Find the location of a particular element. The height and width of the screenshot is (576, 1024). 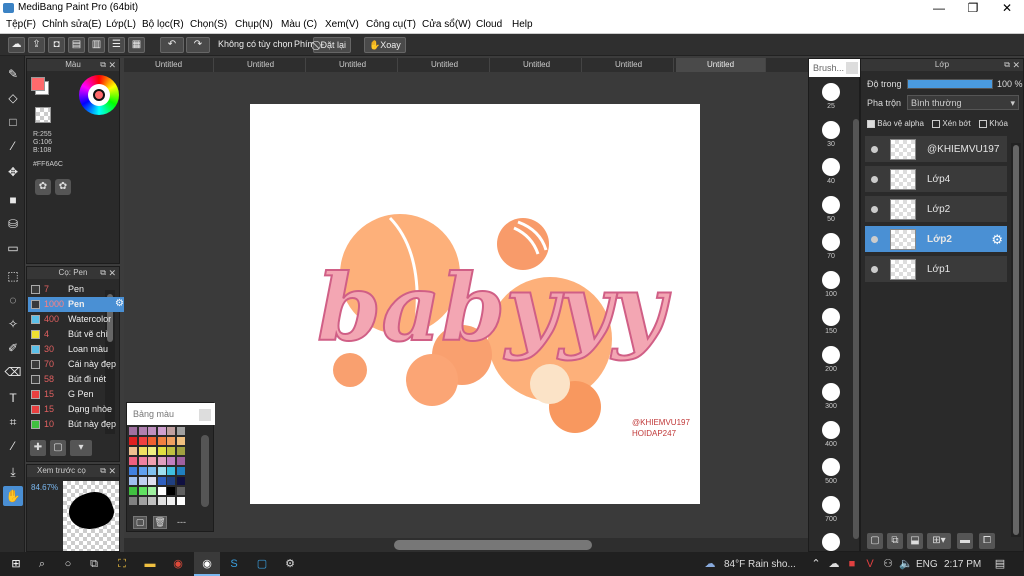

menu-select: Chọn(S) is located at coordinates (208, 24).